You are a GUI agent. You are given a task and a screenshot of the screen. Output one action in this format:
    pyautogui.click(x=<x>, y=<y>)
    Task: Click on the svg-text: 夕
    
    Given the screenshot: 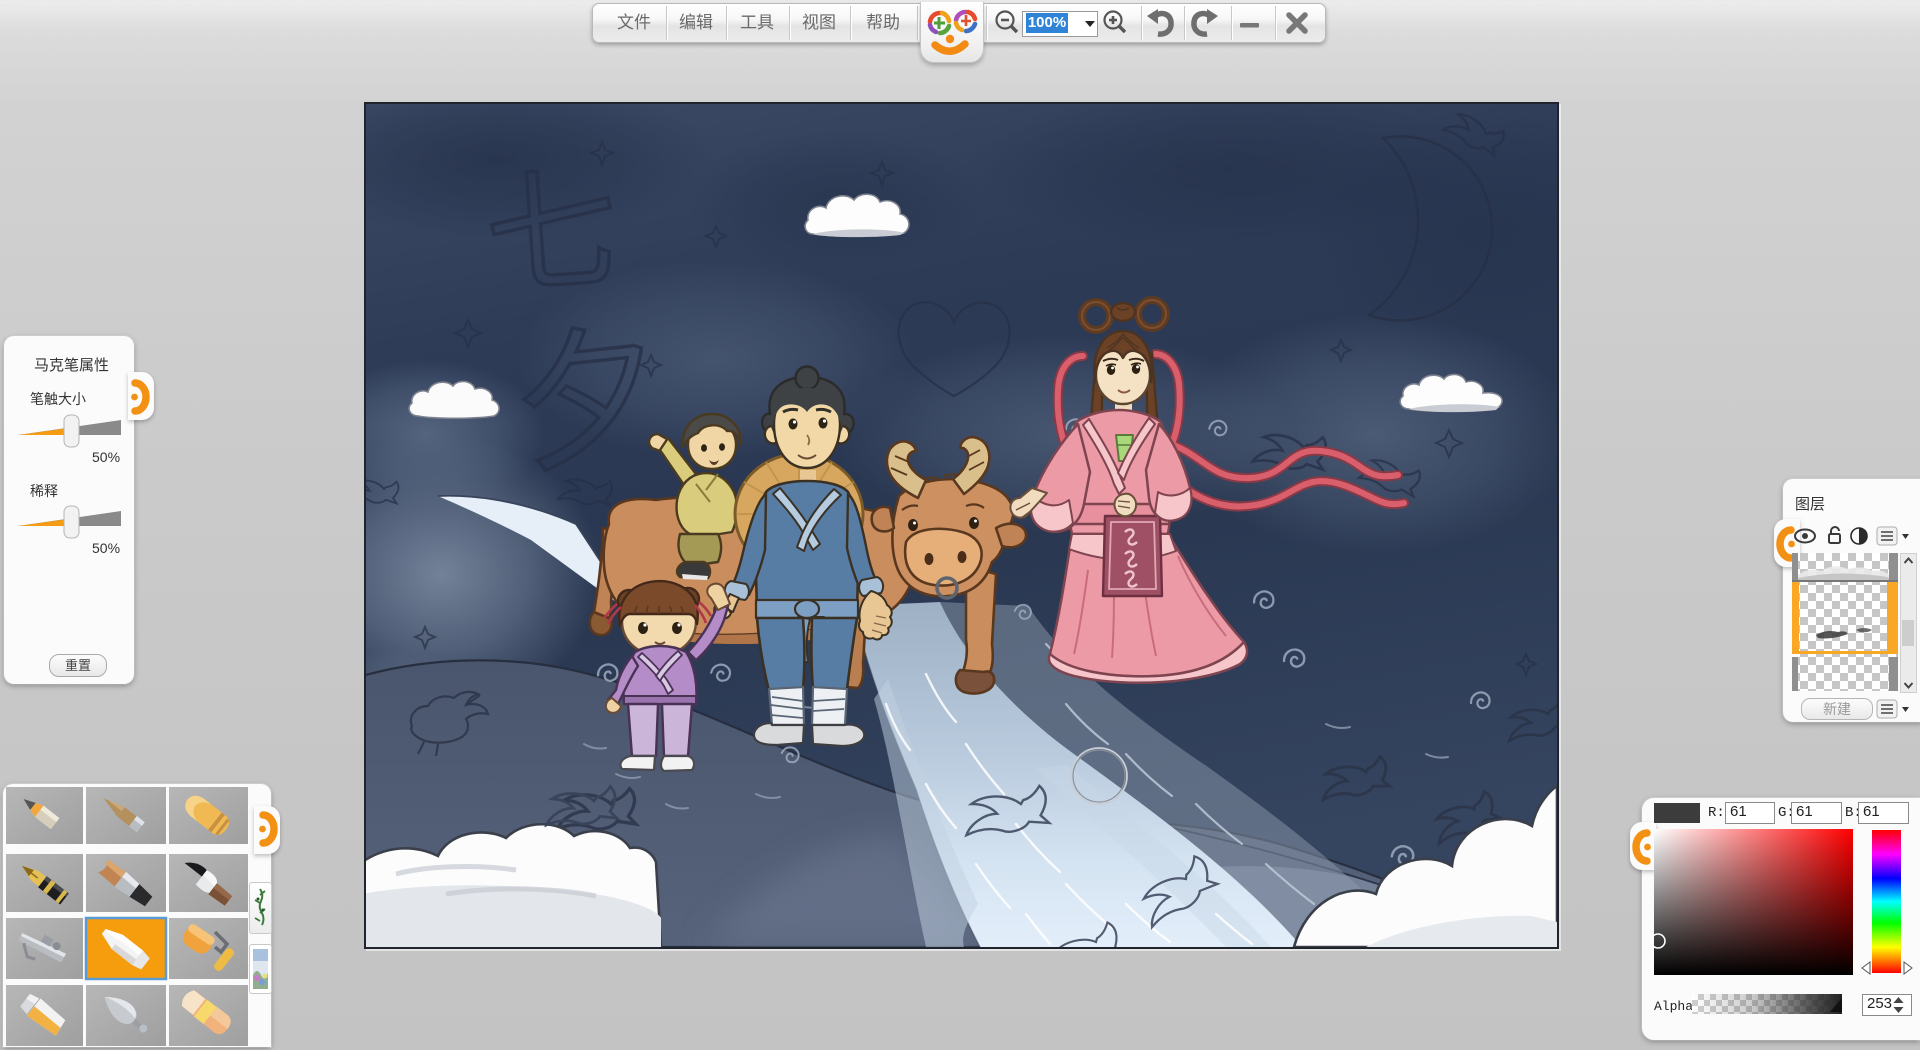 What is the action you would take?
    pyautogui.click(x=587, y=400)
    